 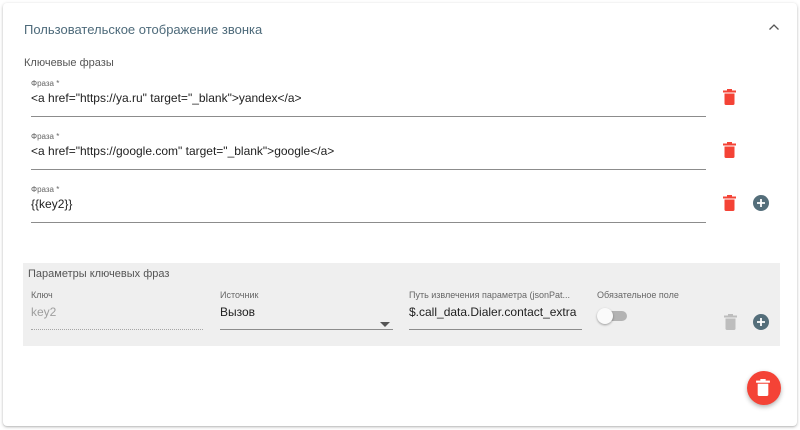 I want to click on phrase-field-3: Фраза * {{key2}}, so click(x=368, y=204).